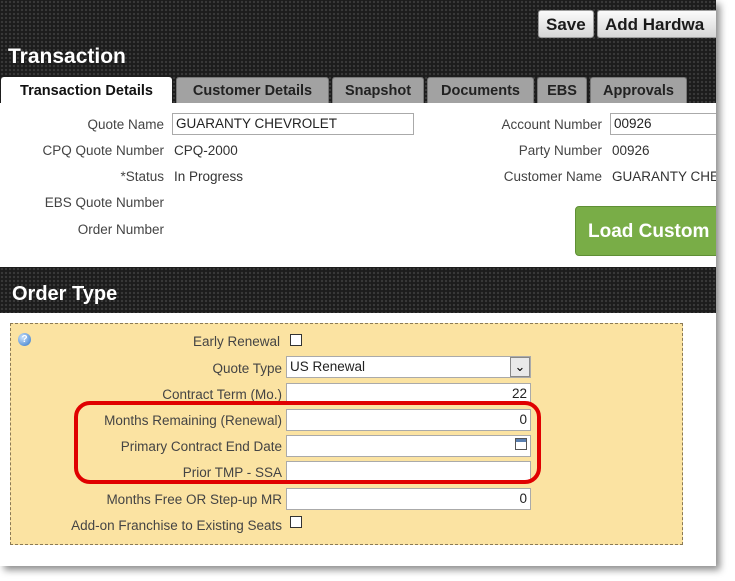 This screenshot has width=735, height=581. I want to click on customer-name-label: Customer Name, so click(552, 176).